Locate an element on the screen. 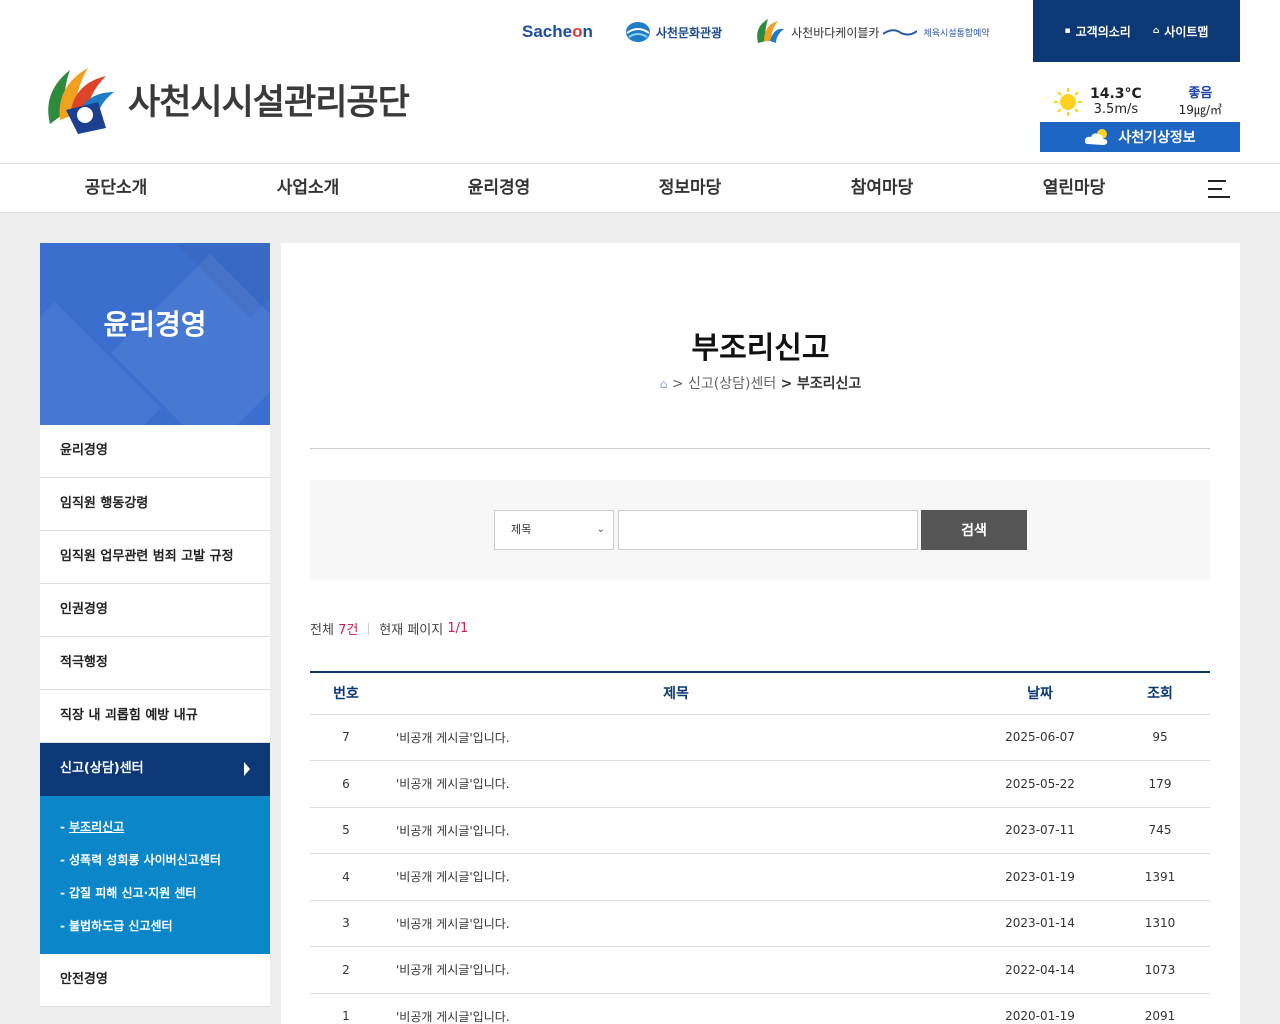 The height and width of the screenshot is (1024, 1280). col-views: 조회 is located at coordinates (1160, 693).